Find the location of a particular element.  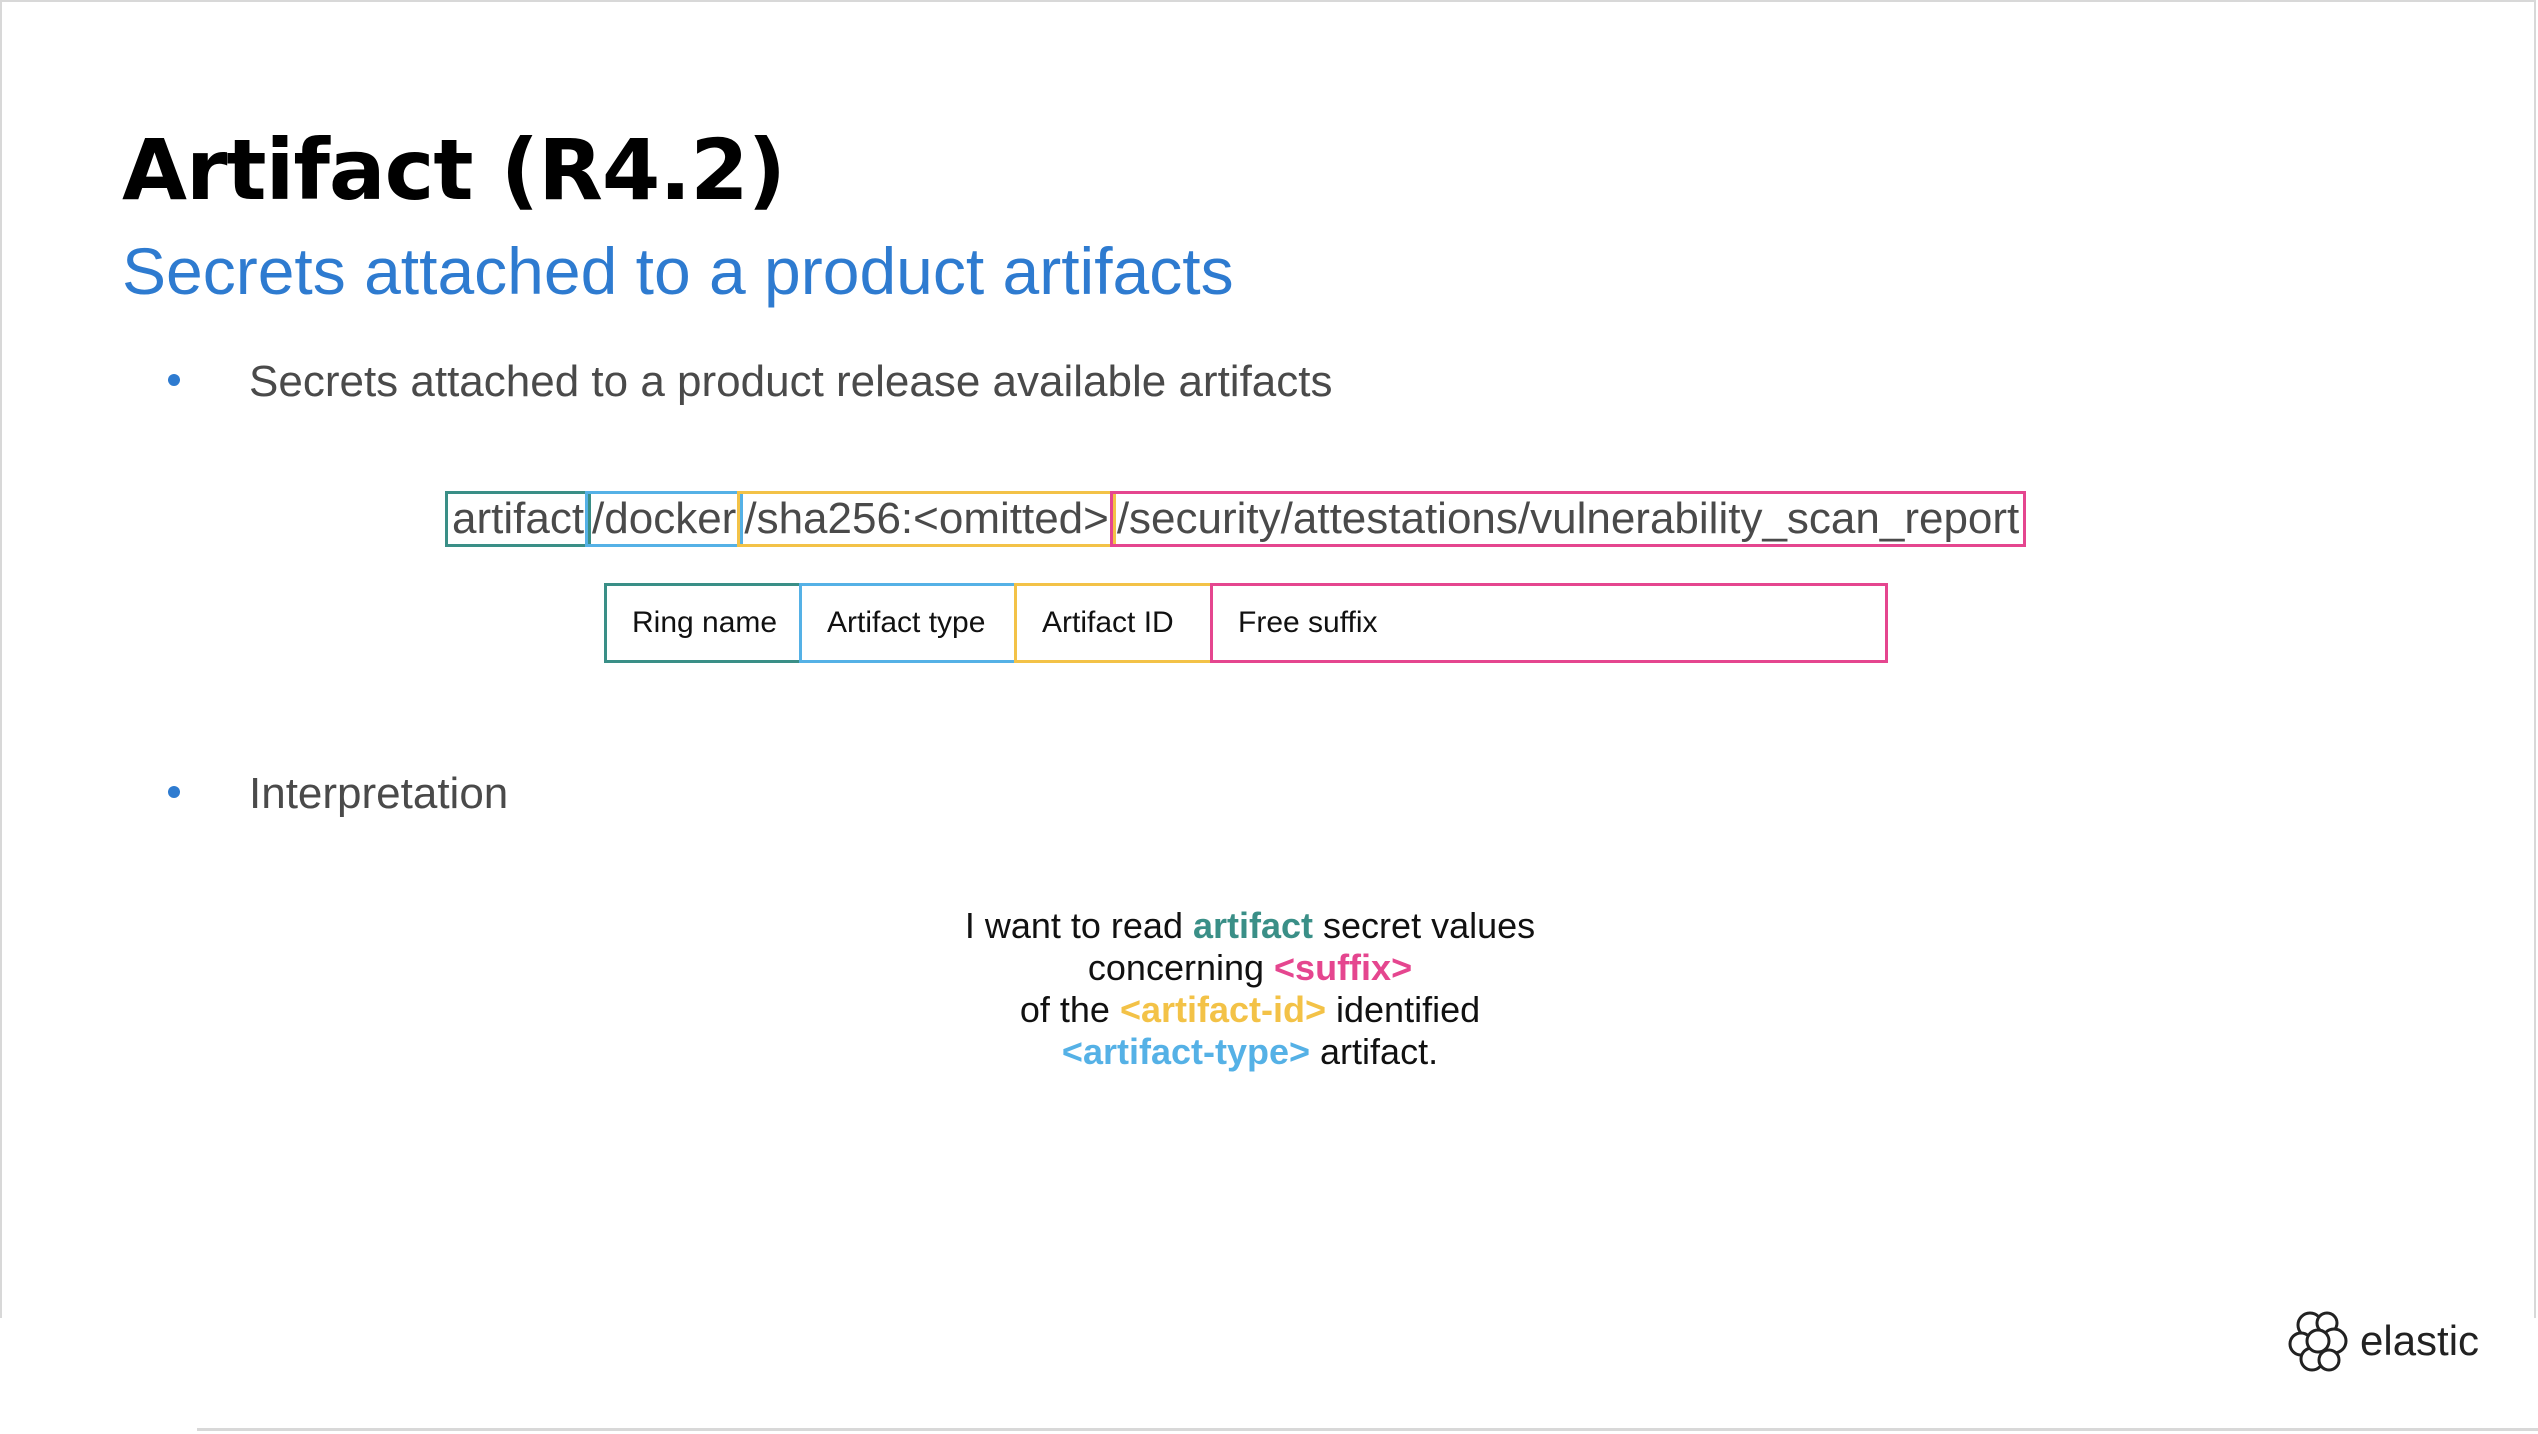

highlight-suffix: <suffix> is located at coordinates (1343, 967).